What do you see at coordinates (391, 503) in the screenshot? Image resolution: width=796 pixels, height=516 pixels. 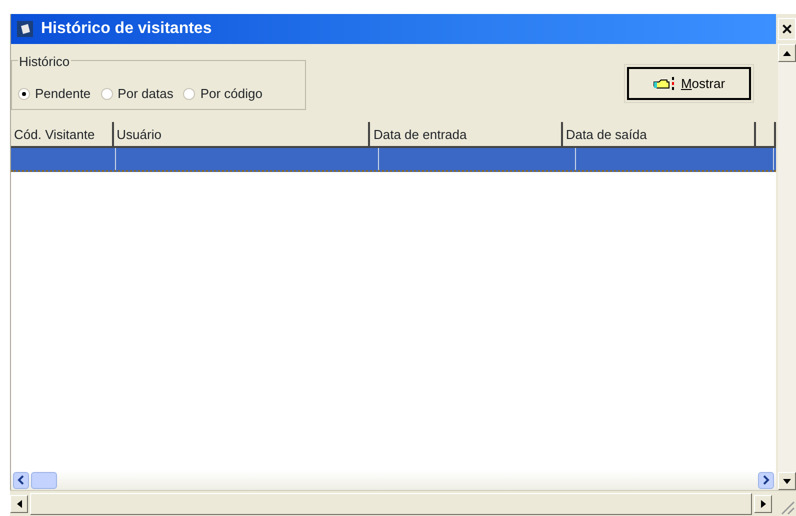 I see `scroll-track` at bounding box center [391, 503].